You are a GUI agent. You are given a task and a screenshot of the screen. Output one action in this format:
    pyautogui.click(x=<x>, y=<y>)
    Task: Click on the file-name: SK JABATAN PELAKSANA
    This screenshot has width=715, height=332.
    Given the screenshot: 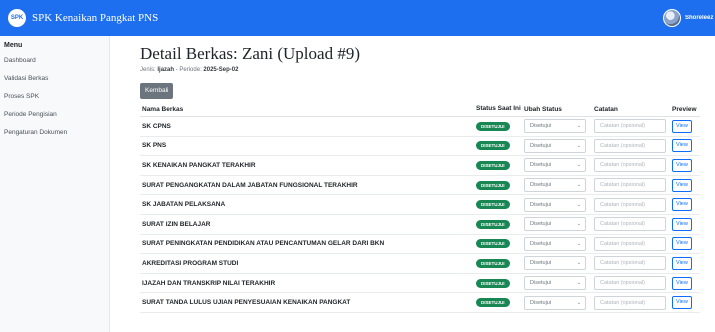 What is the action you would take?
    pyautogui.click(x=308, y=204)
    